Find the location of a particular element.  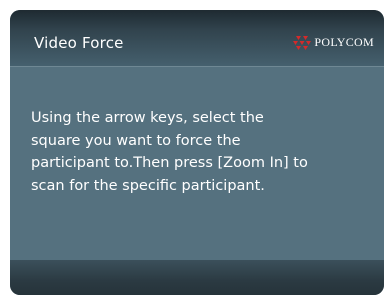

dialog-footer is located at coordinates (197, 277).